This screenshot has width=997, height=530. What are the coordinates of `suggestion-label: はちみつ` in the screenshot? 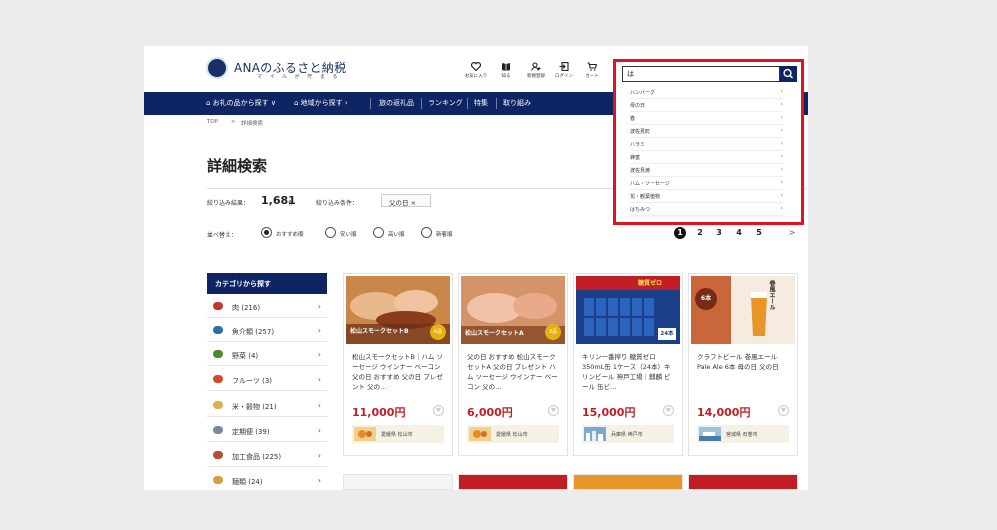 It's located at (640, 210).